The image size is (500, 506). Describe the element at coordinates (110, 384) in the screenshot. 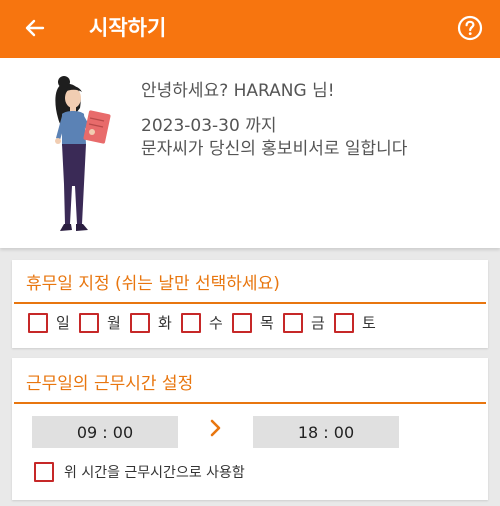

I see `work-hours-section-title: 근무일의 근무시간 설정` at that location.